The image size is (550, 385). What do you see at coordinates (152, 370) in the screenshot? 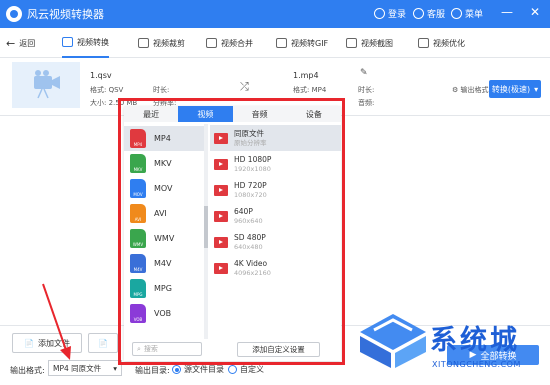
I see `output-dir-label: 输出目录:` at bounding box center [152, 370].